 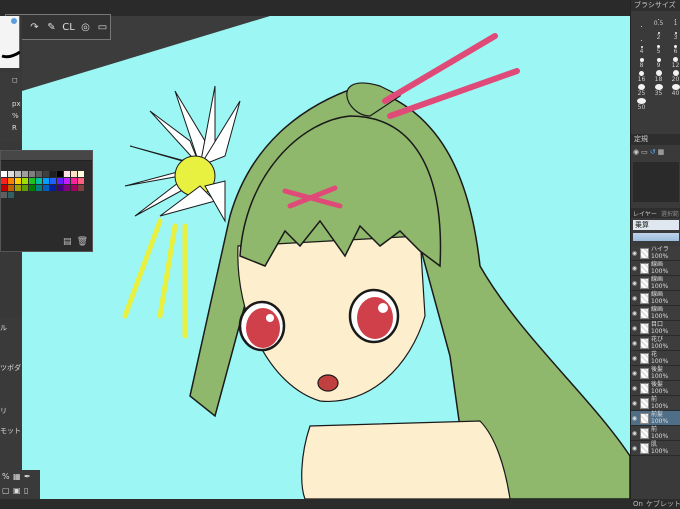 What do you see at coordinates (6, 490) in the screenshot?
I see `file-icon: ▢` at bounding box center [6, 490].